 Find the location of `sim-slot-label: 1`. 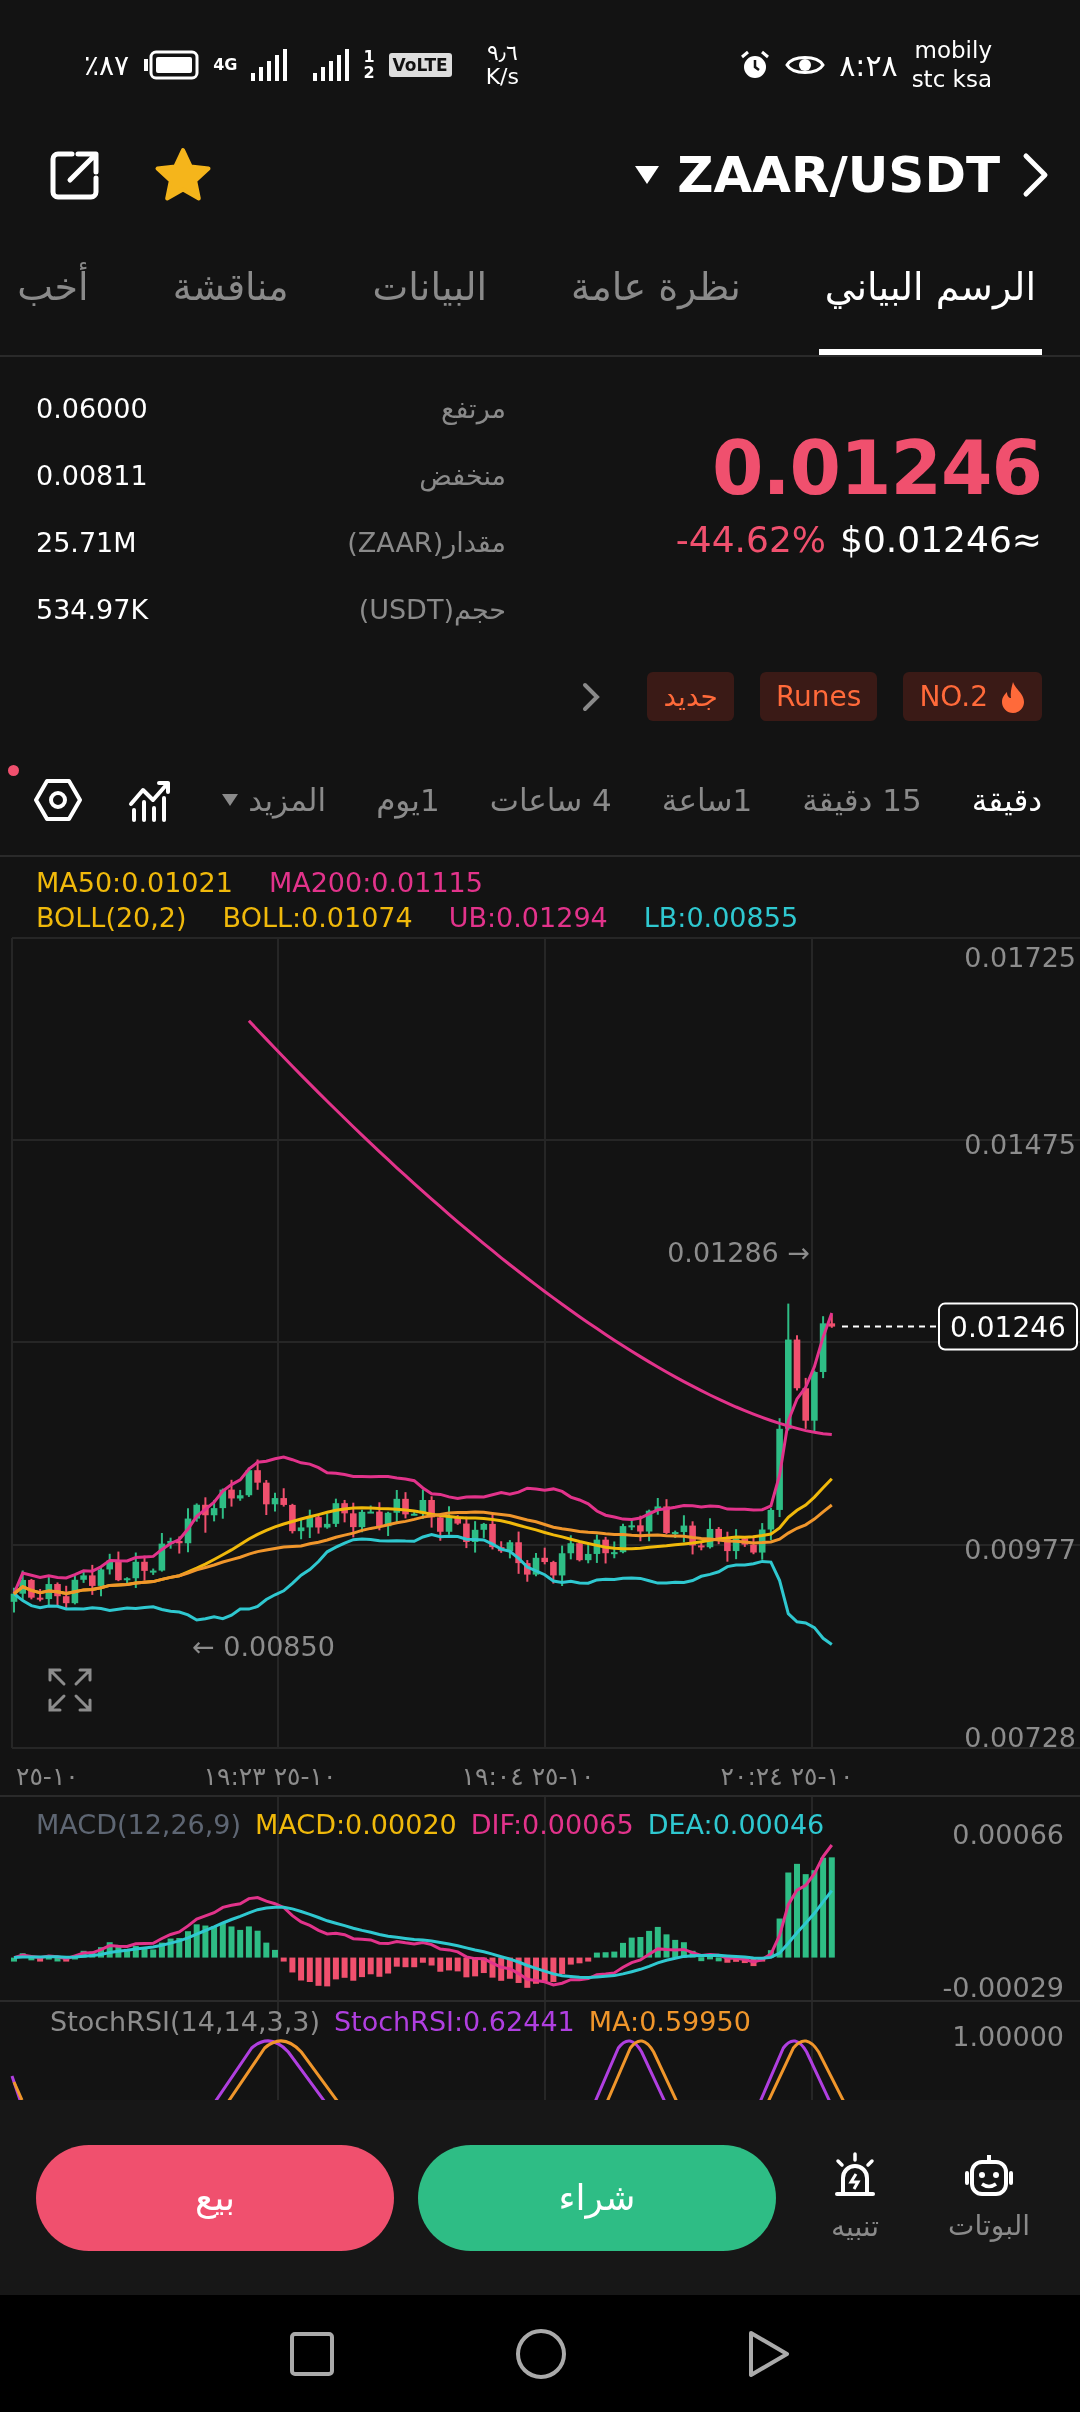

sim-slot-label: 1 is located at coordinates (369, 57).